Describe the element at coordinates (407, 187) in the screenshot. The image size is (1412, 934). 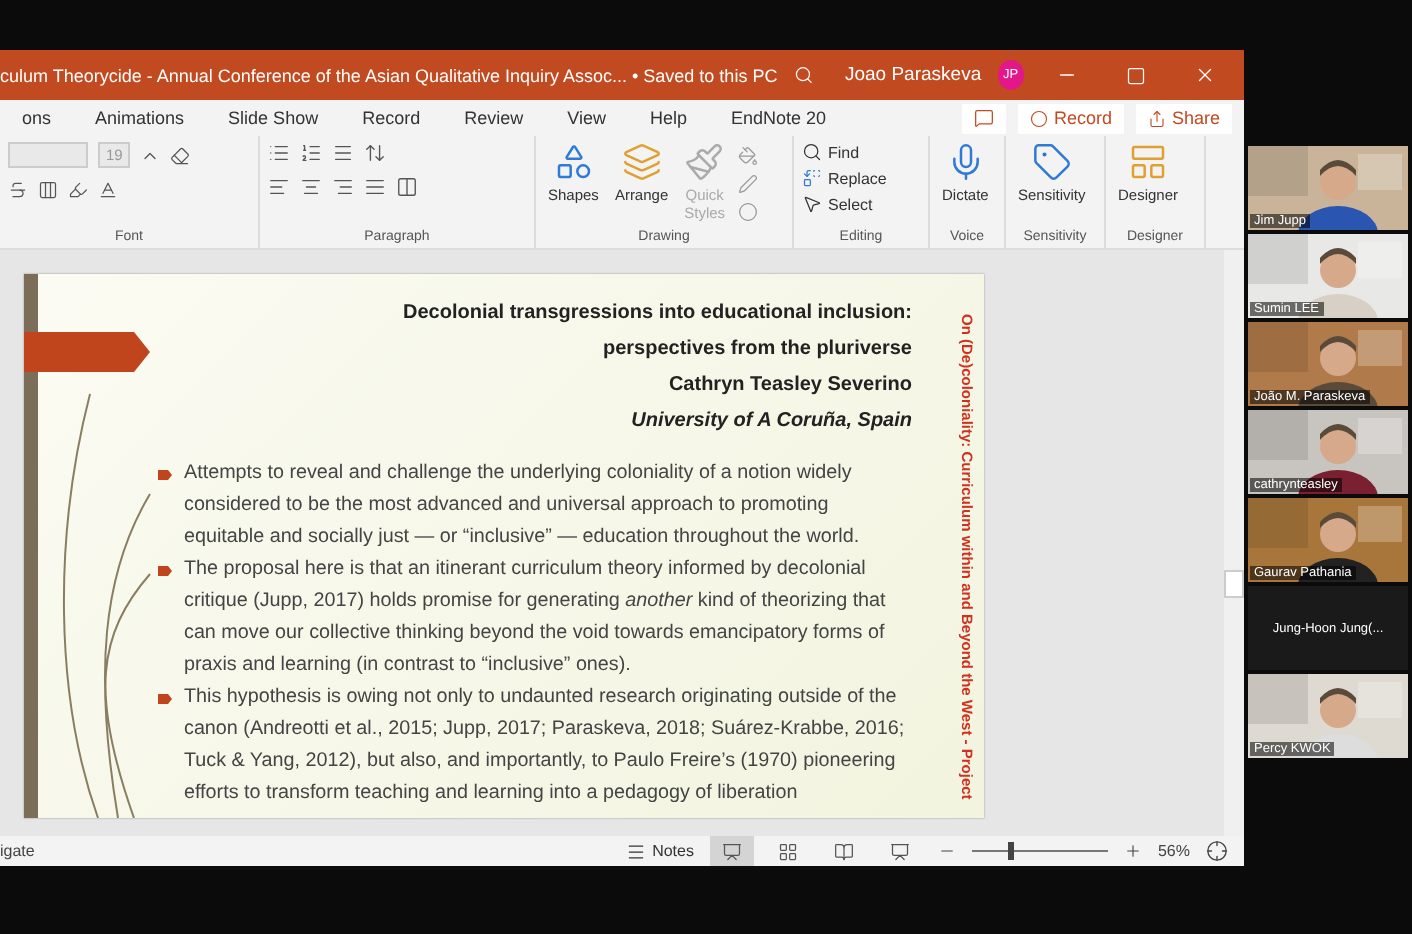
I see `columns-icon` at that location.